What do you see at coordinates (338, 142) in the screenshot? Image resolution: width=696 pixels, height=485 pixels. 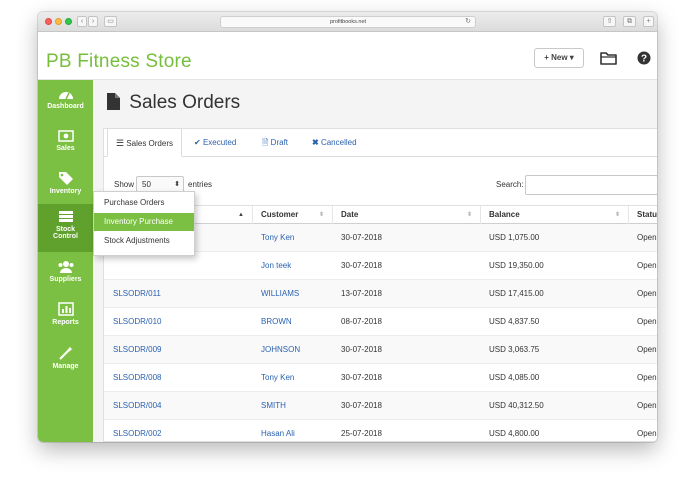 I see `tab-label: Cancelled` at bounding box center [338, 142].